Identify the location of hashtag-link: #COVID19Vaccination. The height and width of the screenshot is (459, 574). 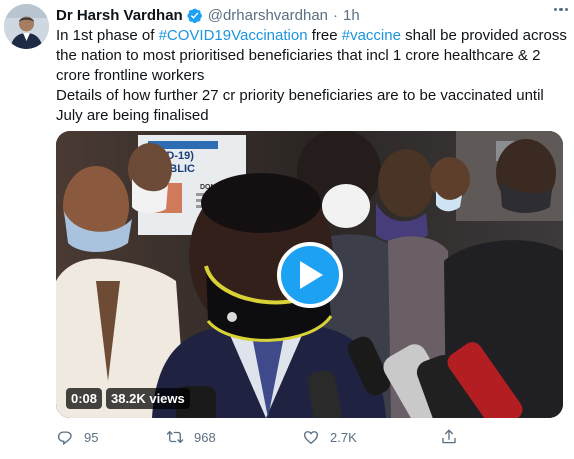
(233, 35).